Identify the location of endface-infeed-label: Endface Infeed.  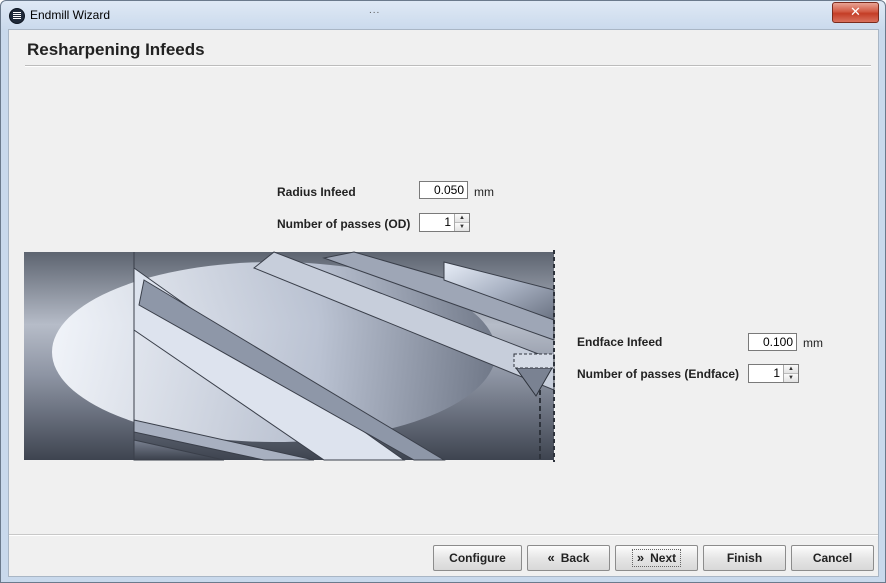
(620, 342).